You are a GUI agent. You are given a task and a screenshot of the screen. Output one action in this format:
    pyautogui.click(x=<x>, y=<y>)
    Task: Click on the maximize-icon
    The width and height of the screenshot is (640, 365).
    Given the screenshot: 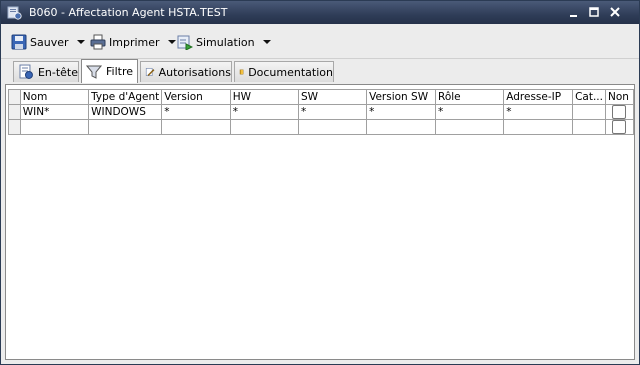 What is the action you would take?
    pyautogui.click(x=594, y=12)
    